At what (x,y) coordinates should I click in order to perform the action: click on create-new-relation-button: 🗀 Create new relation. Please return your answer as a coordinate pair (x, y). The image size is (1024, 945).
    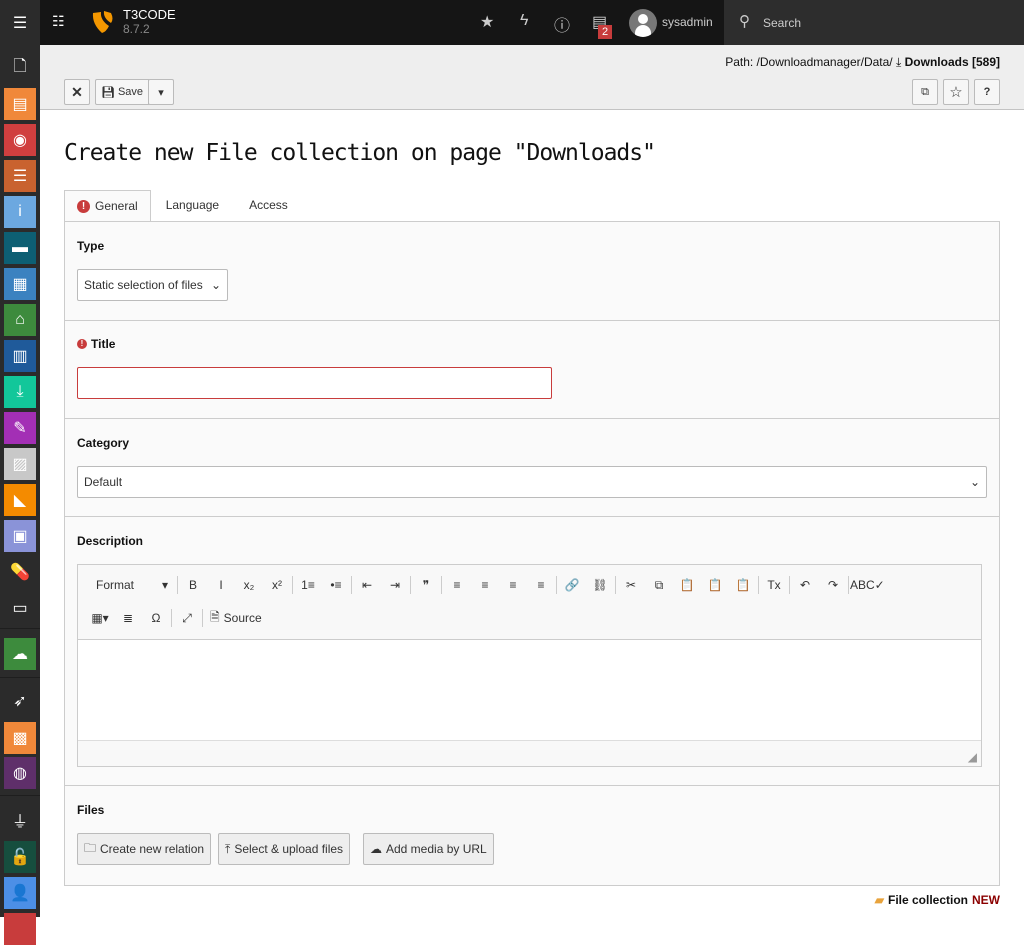
    Looking at the image, I should click on (144, 849).